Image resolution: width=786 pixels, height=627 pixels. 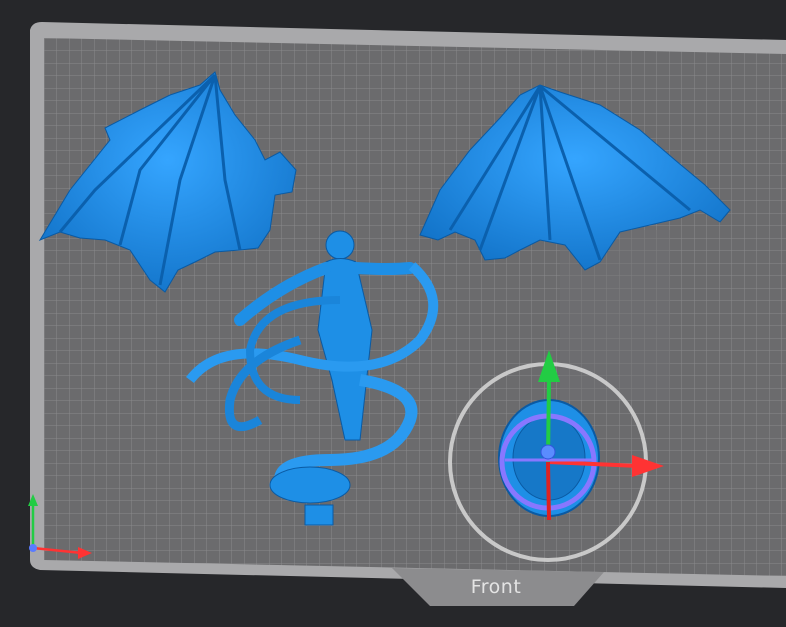 I want to click on gizmo-center, so click(x=548, y=452).